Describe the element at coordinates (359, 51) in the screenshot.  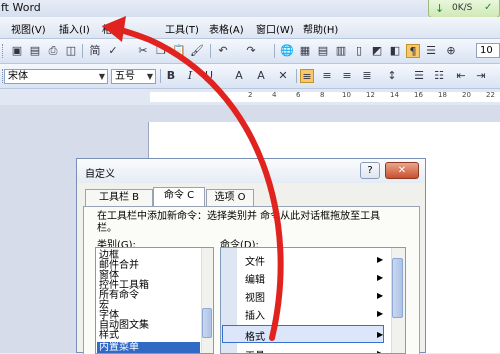
I see `columns-icon: ▯` at that location.